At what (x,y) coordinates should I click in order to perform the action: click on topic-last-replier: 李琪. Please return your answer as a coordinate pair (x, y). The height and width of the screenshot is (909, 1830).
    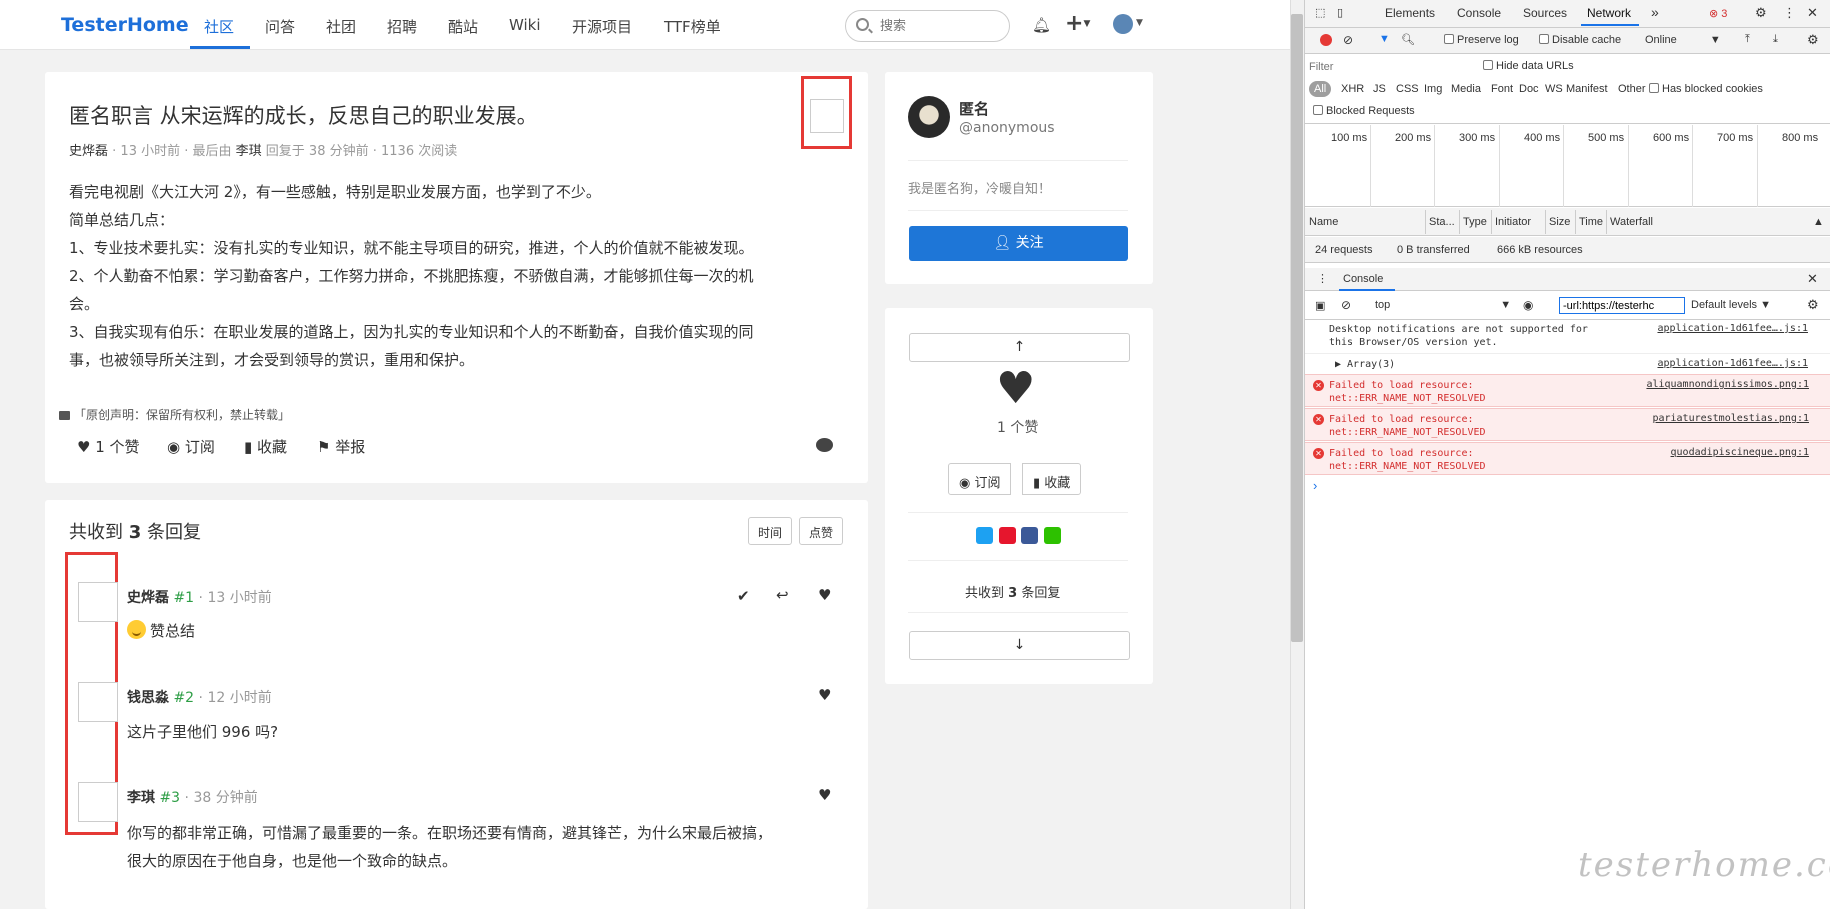
    Looking at the image, I should click on (249, 151).